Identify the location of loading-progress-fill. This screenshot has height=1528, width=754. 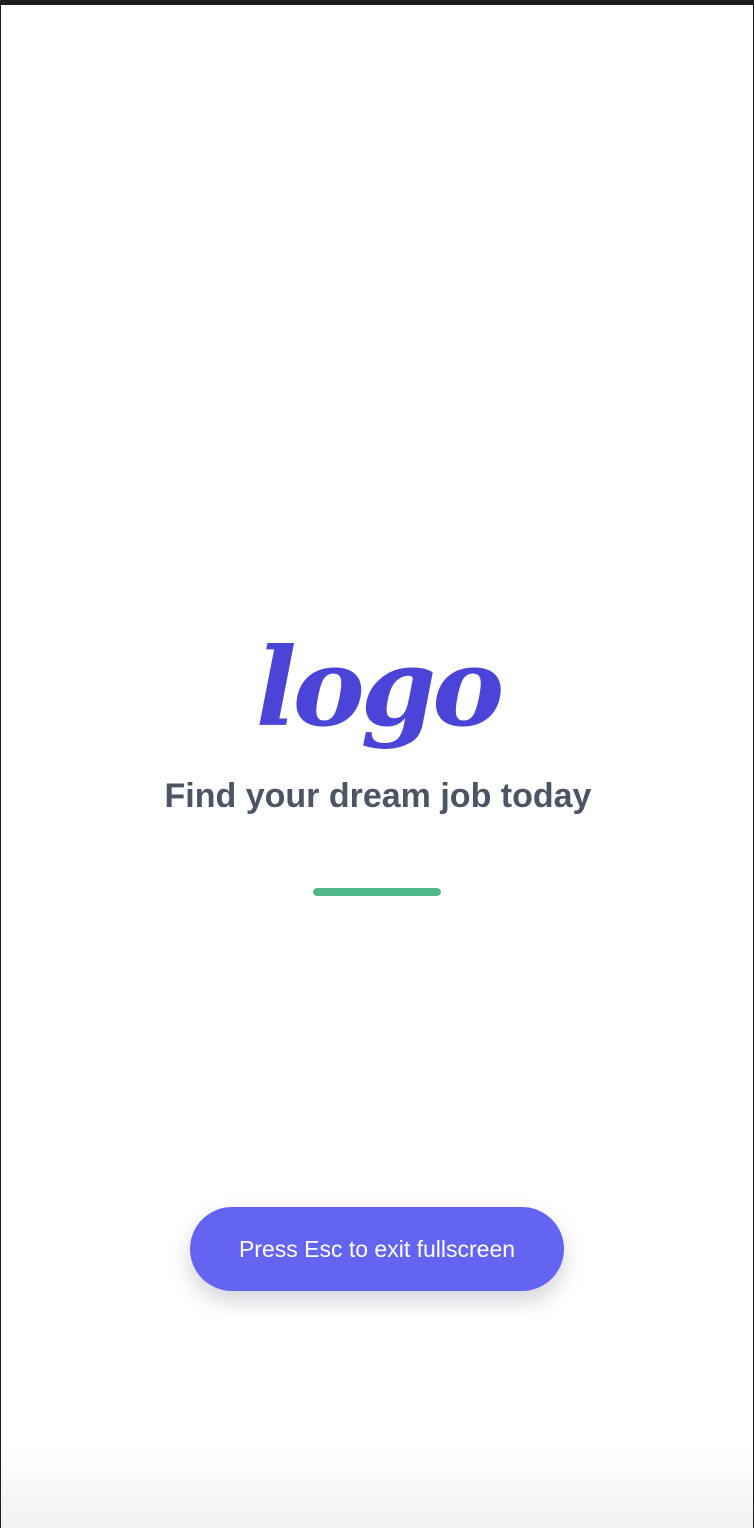
(377, 892).